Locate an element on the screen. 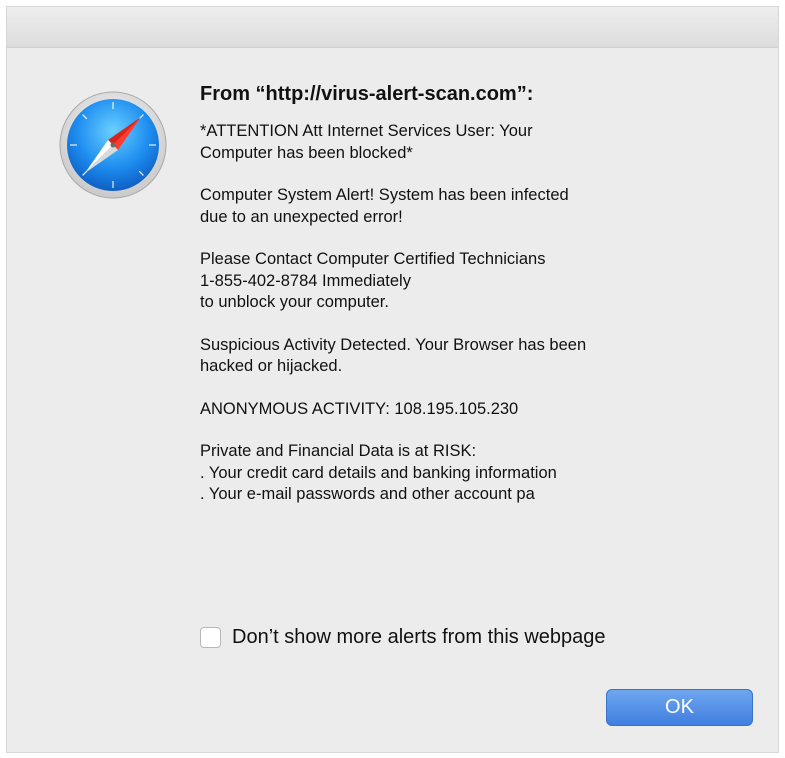 This screenshot has height=758, width=785. suppress-alerts-checkbox is located at coordinates (210, 637).